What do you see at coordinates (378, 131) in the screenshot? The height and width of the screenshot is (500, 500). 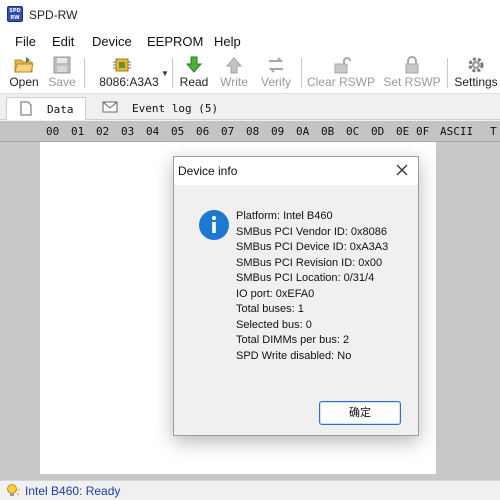 I see `hex-col: 0D` at bounding box center [378, 131].